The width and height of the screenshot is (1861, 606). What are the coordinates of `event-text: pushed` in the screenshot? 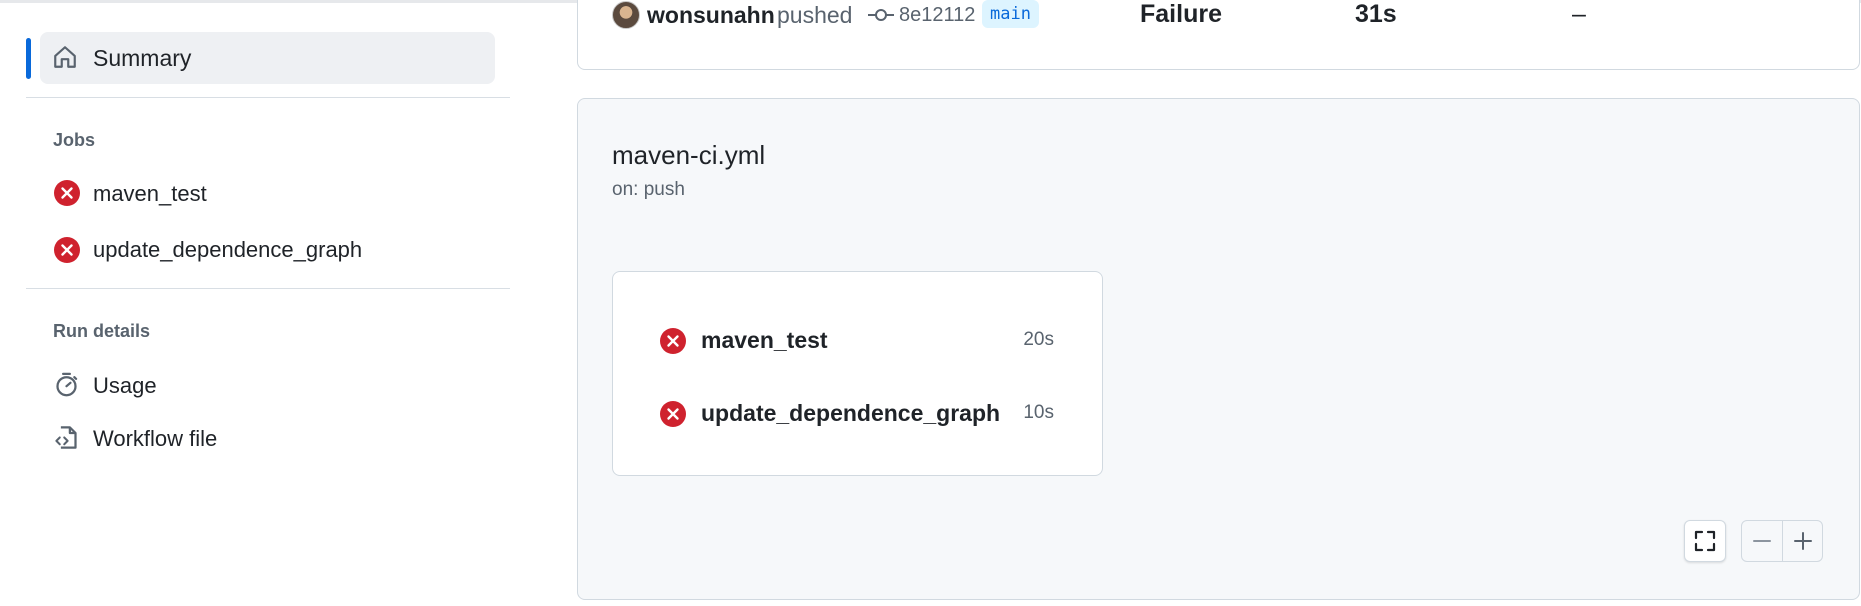 It's located at (815, 15).